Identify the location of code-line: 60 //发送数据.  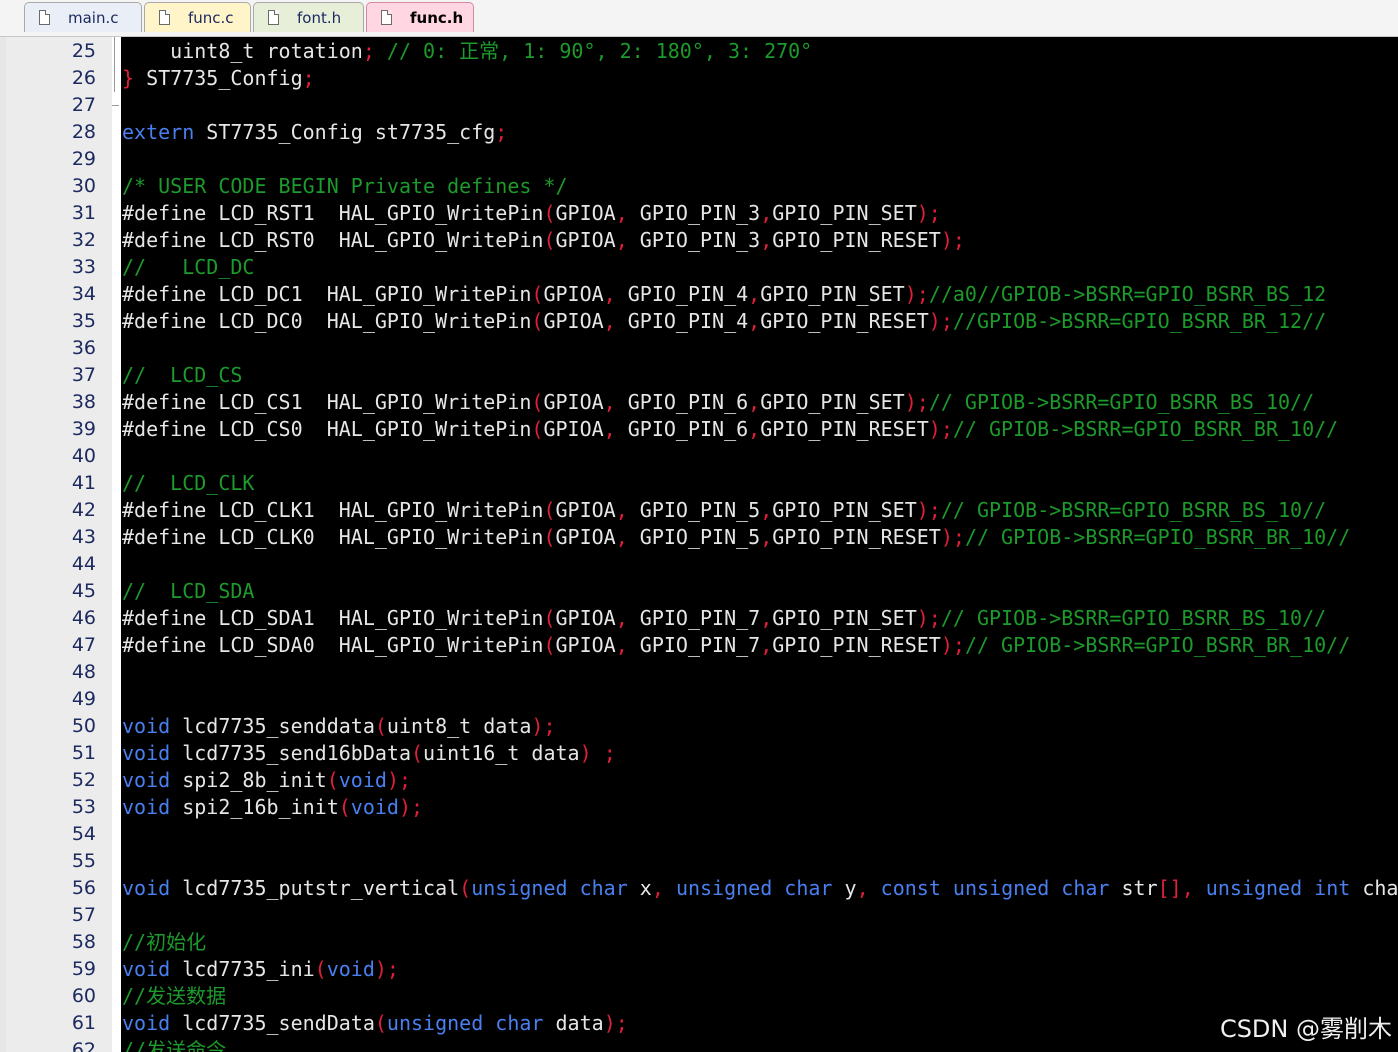
(699, 996).